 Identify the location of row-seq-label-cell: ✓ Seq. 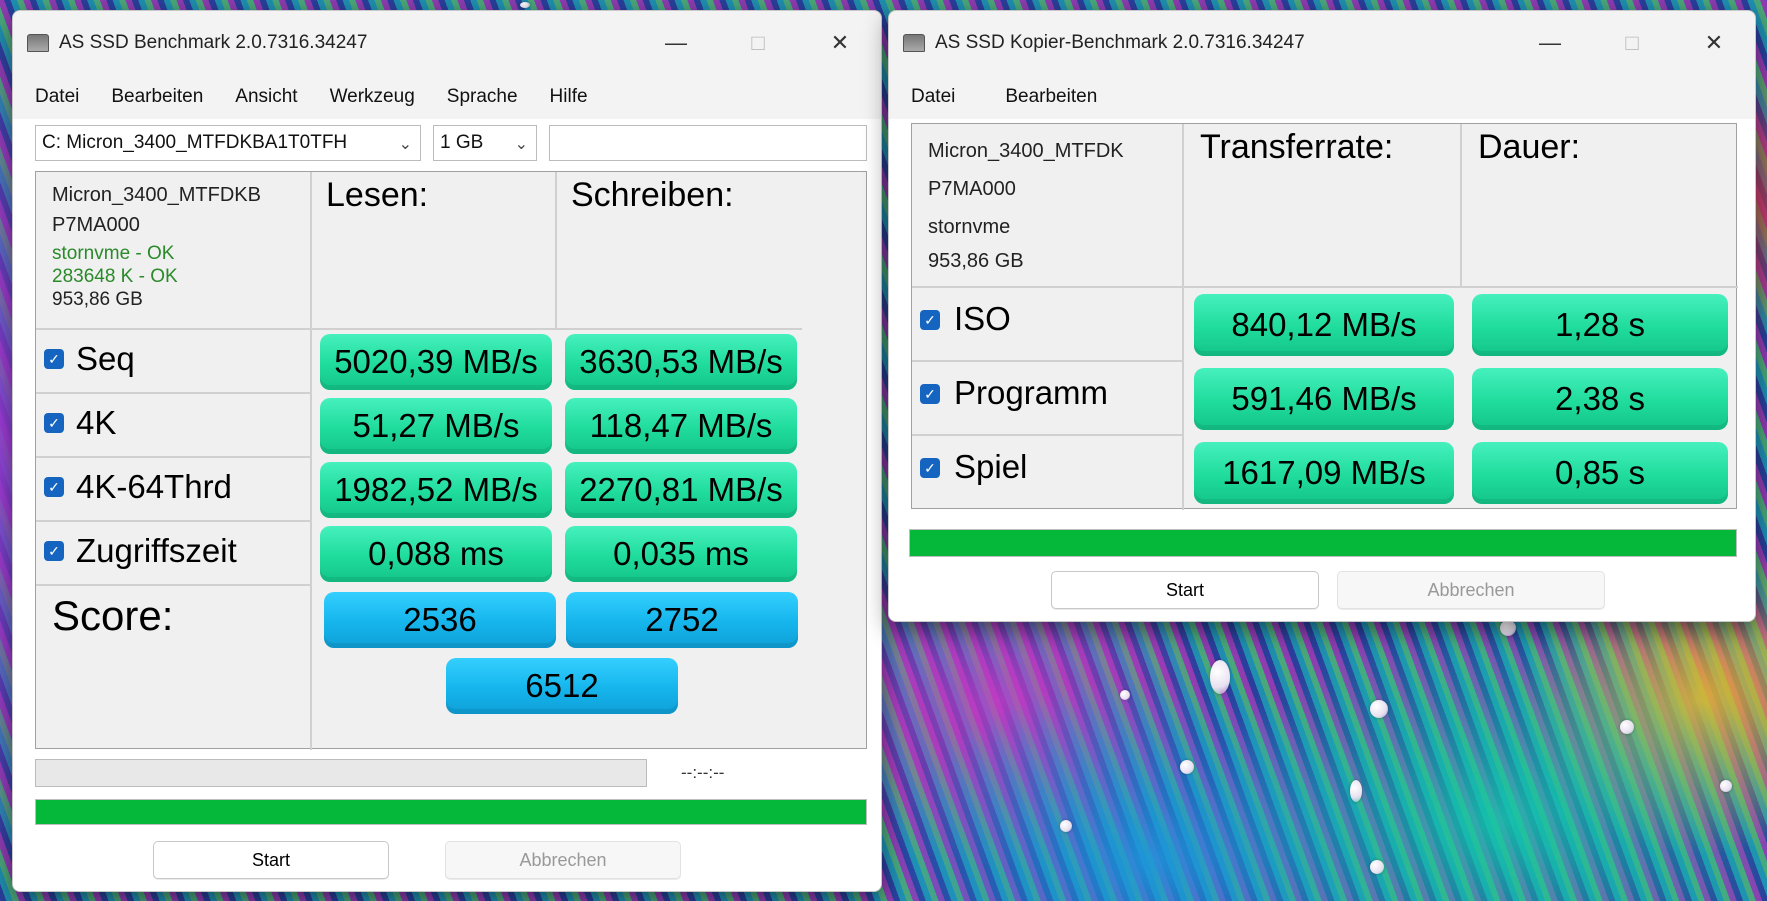
(174, 362).